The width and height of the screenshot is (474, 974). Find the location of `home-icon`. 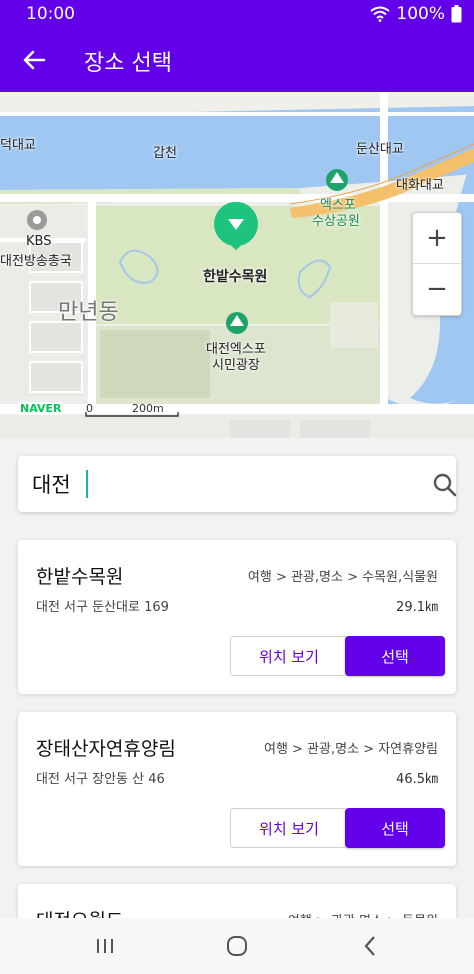

home-icon is located at coordinates (237, 946).